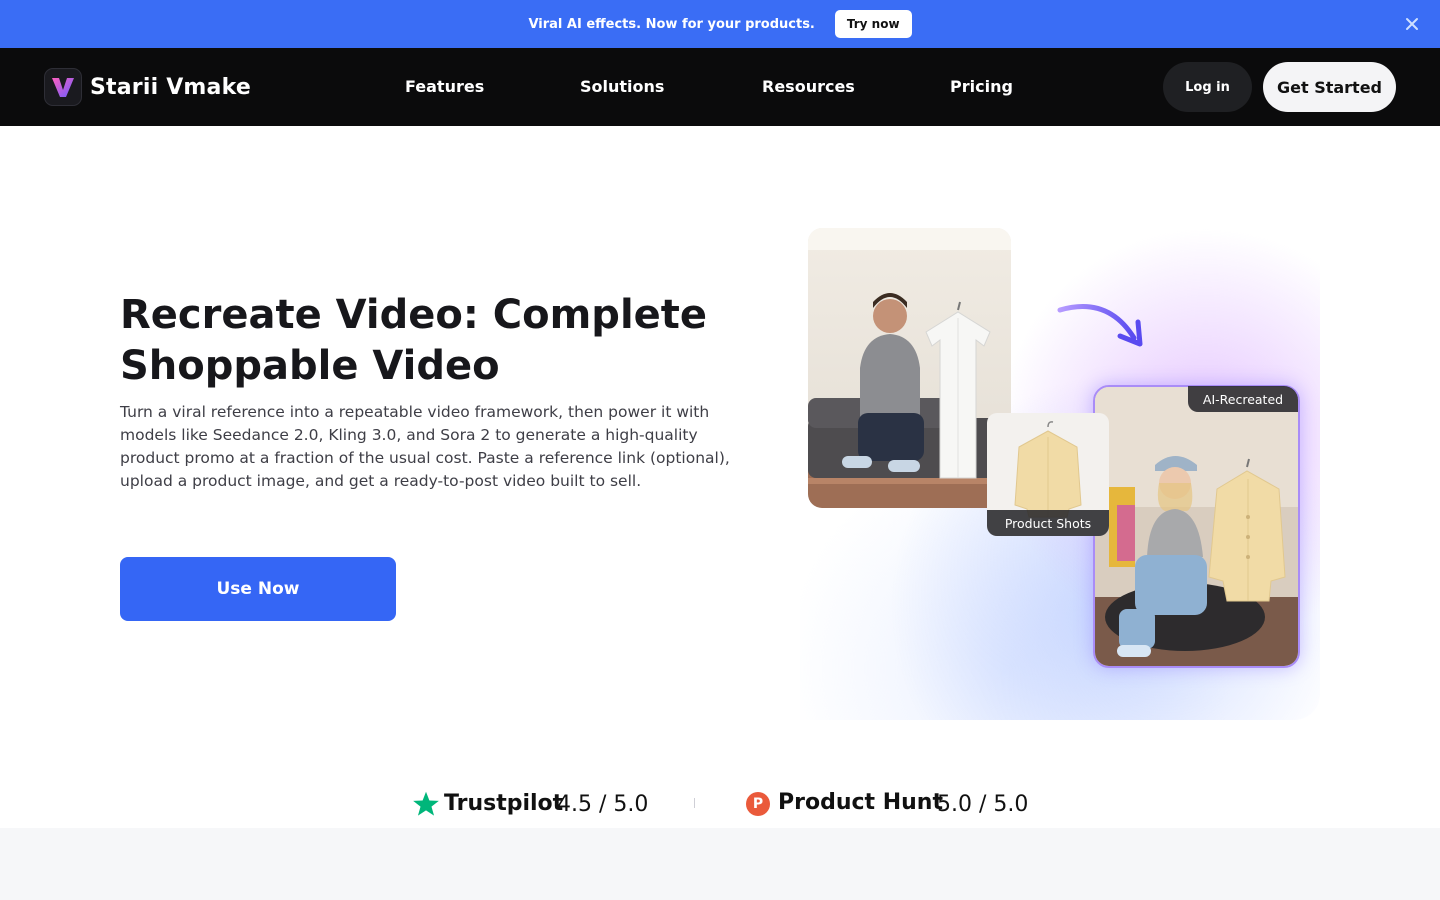 The height and width of the screenshot is (900, 1440). What do you see at coordinates (622, 86) in the screenshot?
I see `nav-solutions: Solutions` at bounding box center [622, 86].